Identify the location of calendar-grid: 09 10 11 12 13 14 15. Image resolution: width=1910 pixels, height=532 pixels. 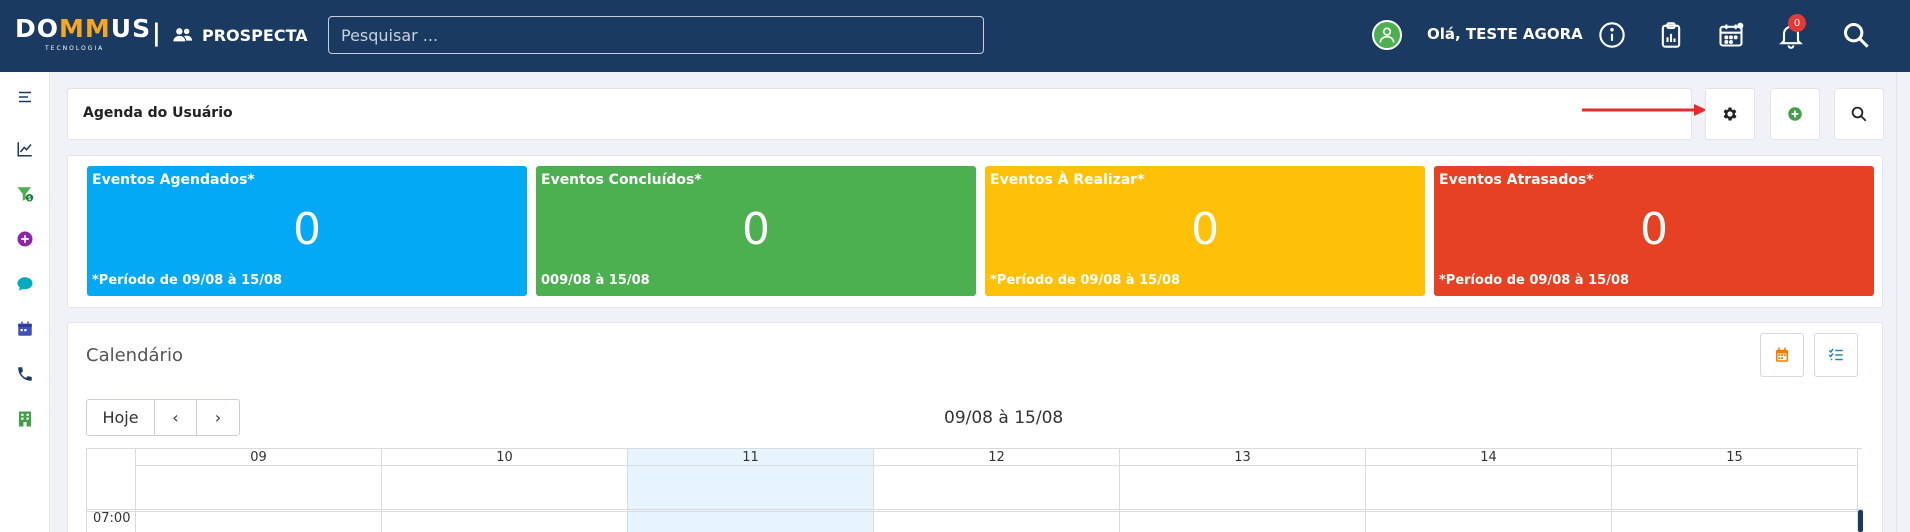
(974, 490).